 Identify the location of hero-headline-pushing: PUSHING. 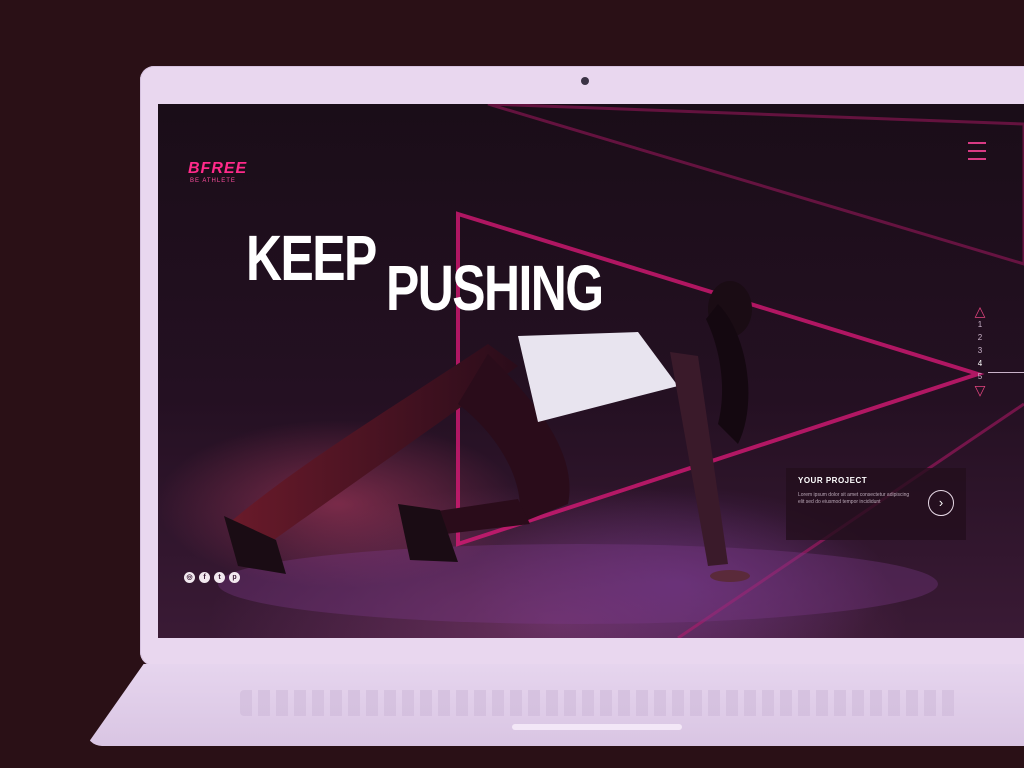
(495, 288).